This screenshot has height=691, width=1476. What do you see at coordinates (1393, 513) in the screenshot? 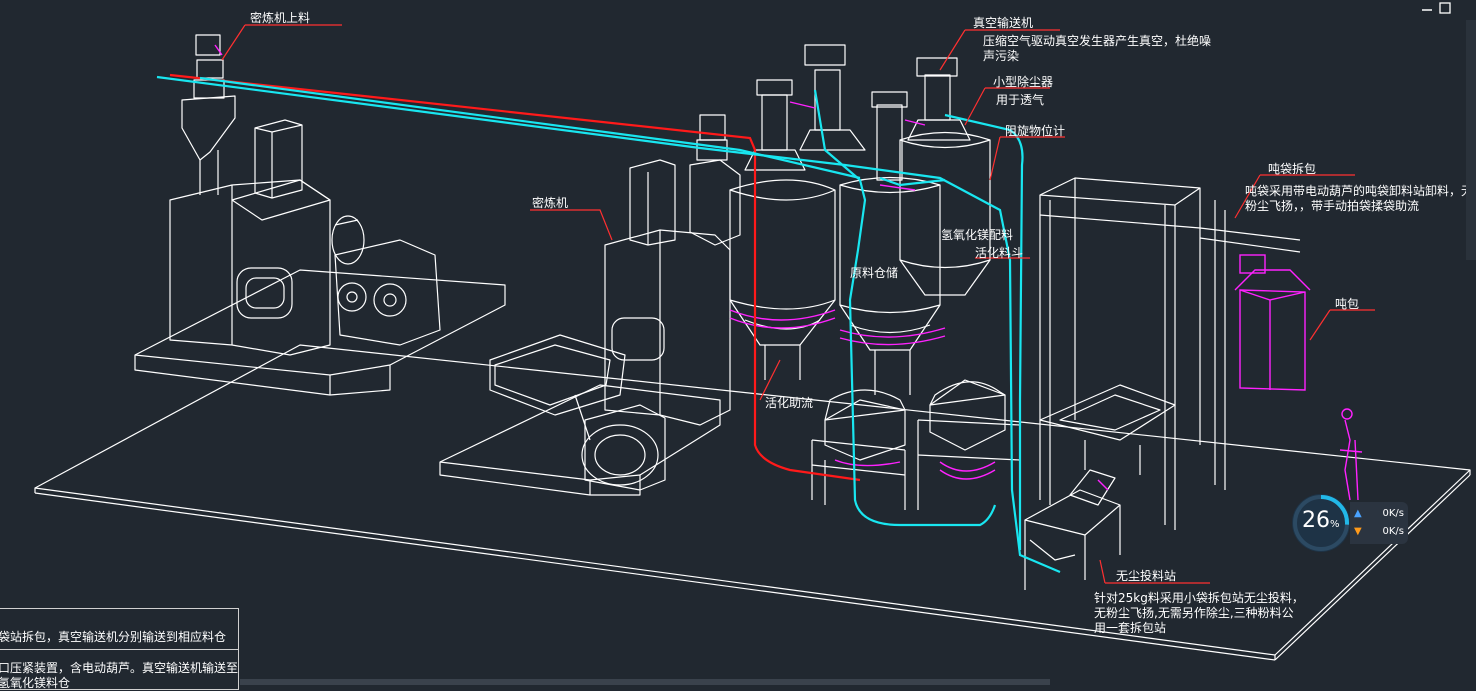
I see `upload-speed: 0K/s` at bounding box center [1393, 513].